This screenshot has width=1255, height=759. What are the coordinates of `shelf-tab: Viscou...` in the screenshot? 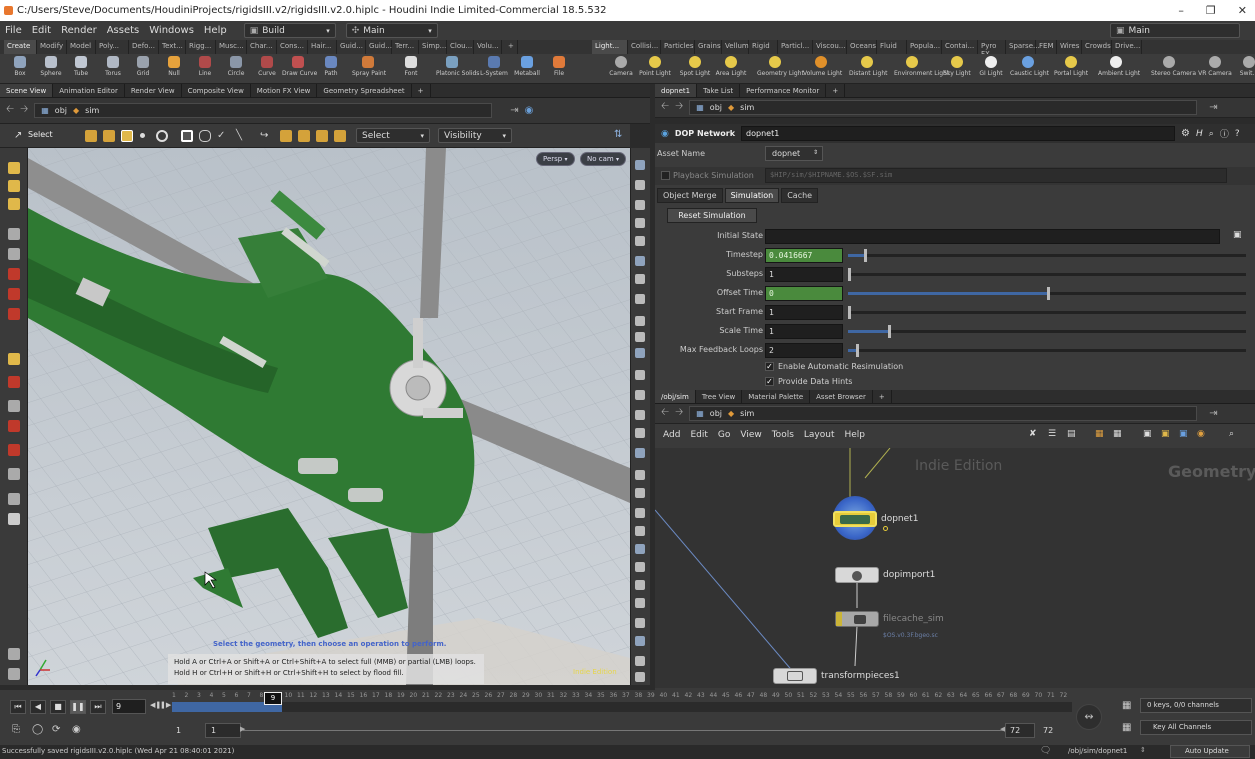 It's located at (830, 47).